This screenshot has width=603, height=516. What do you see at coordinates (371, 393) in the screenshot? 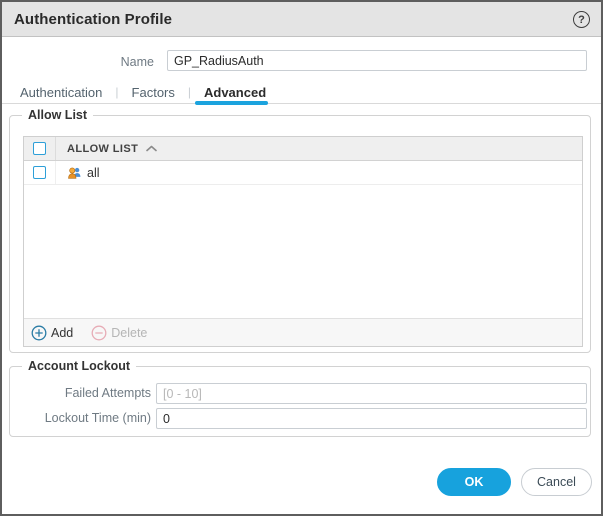
I see `failed-attempts-input` at bounding box center [371, 393].